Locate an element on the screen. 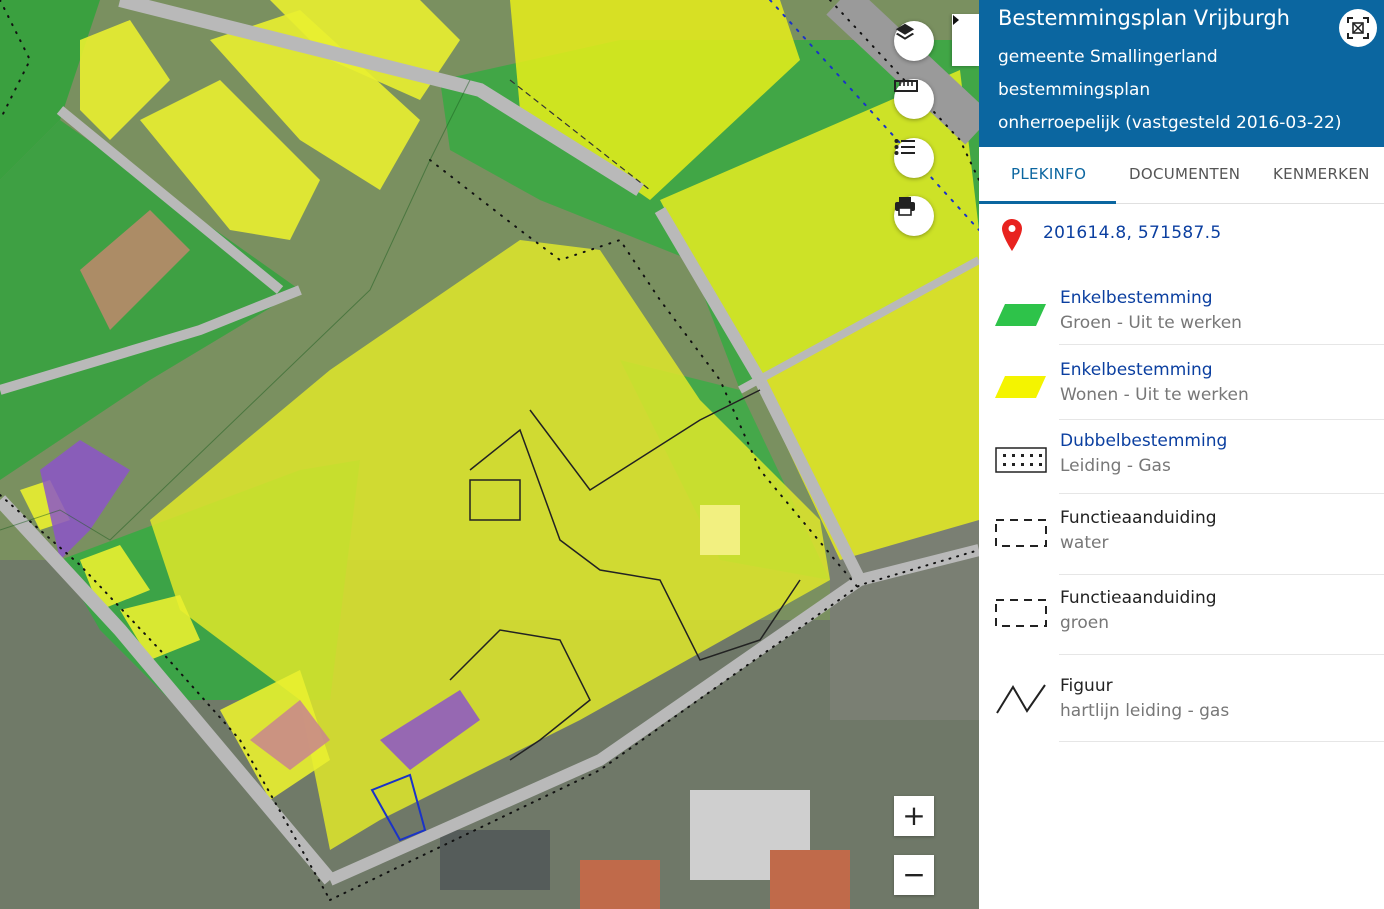  coordinates-text: 201614.8, 571587.5 is located at coordinates (1132, 233).